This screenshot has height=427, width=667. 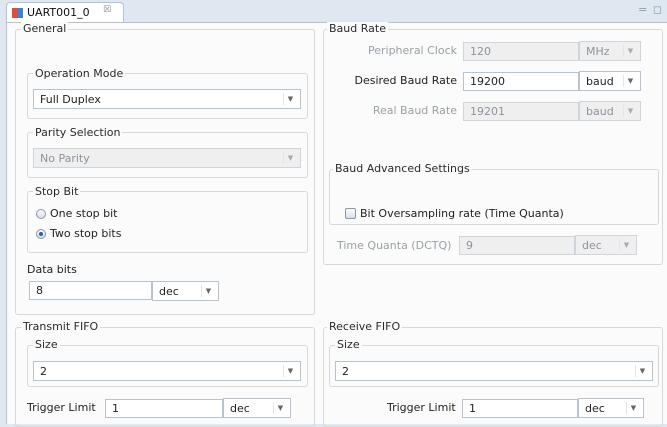 What do you see at coordinates (598, 51) in the screenshot?
I see `peripheral-clock-unit-value: MHz` at bounding box center [598, 51].